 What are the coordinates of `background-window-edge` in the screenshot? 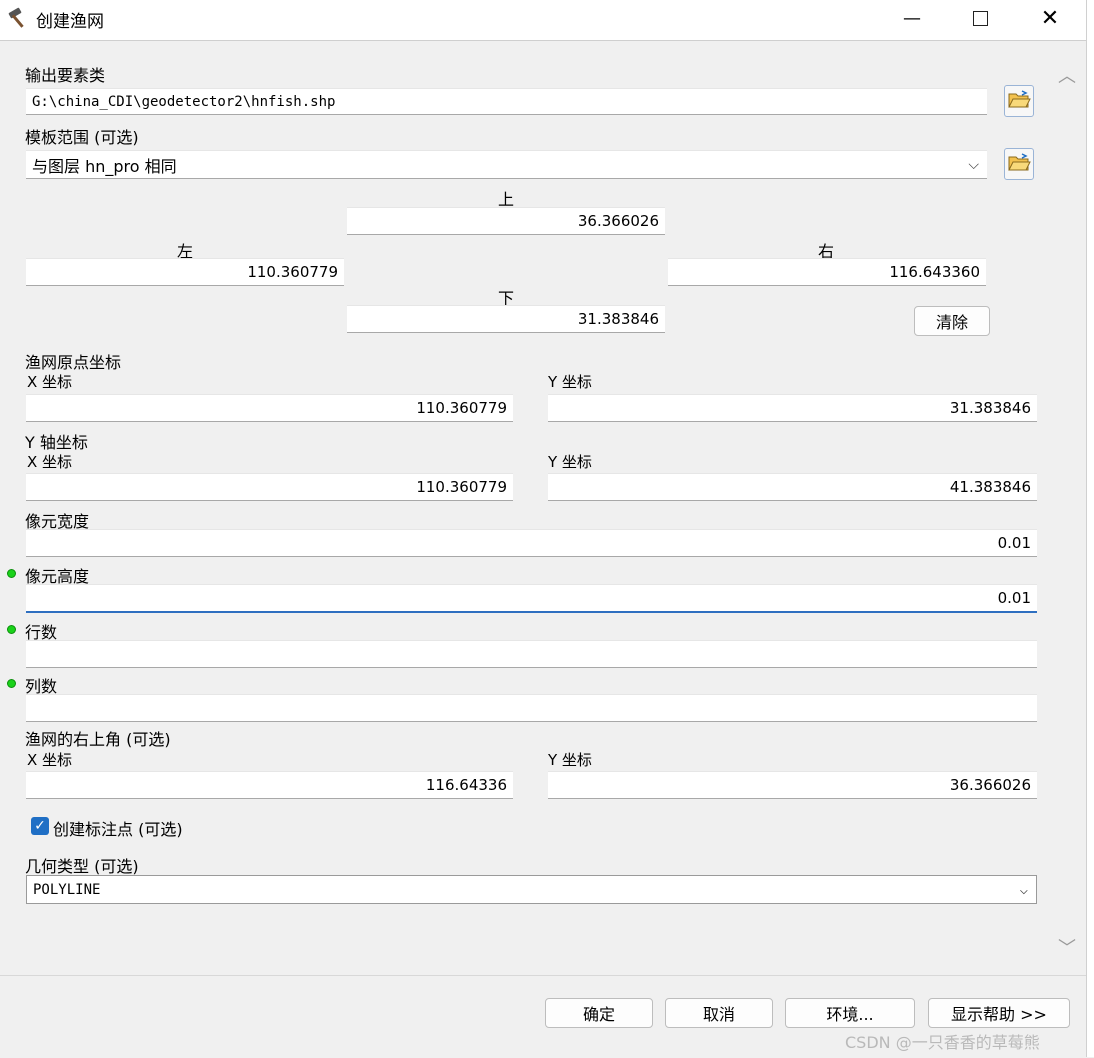 It's located at (1090, 528).